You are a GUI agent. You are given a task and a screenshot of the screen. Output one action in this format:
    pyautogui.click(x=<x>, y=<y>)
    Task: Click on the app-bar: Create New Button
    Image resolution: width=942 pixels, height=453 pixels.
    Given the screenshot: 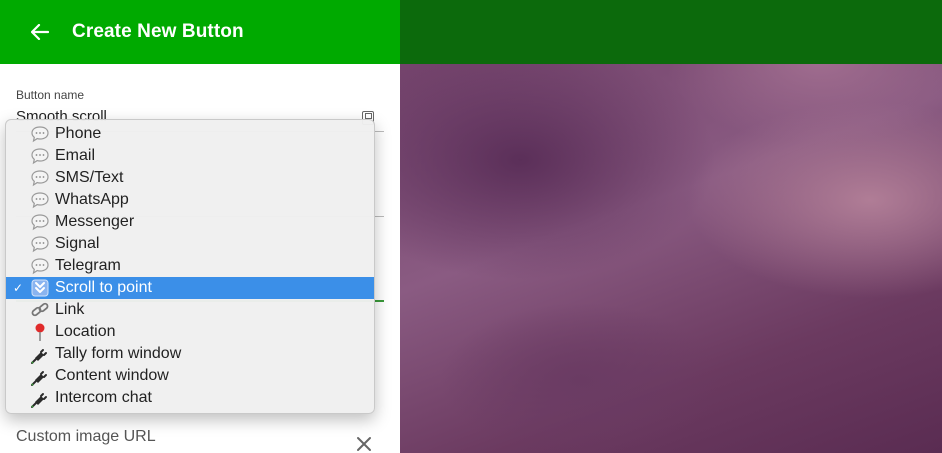 What is the action you would take?
    pyautogui.click(x=200, y=32)
    